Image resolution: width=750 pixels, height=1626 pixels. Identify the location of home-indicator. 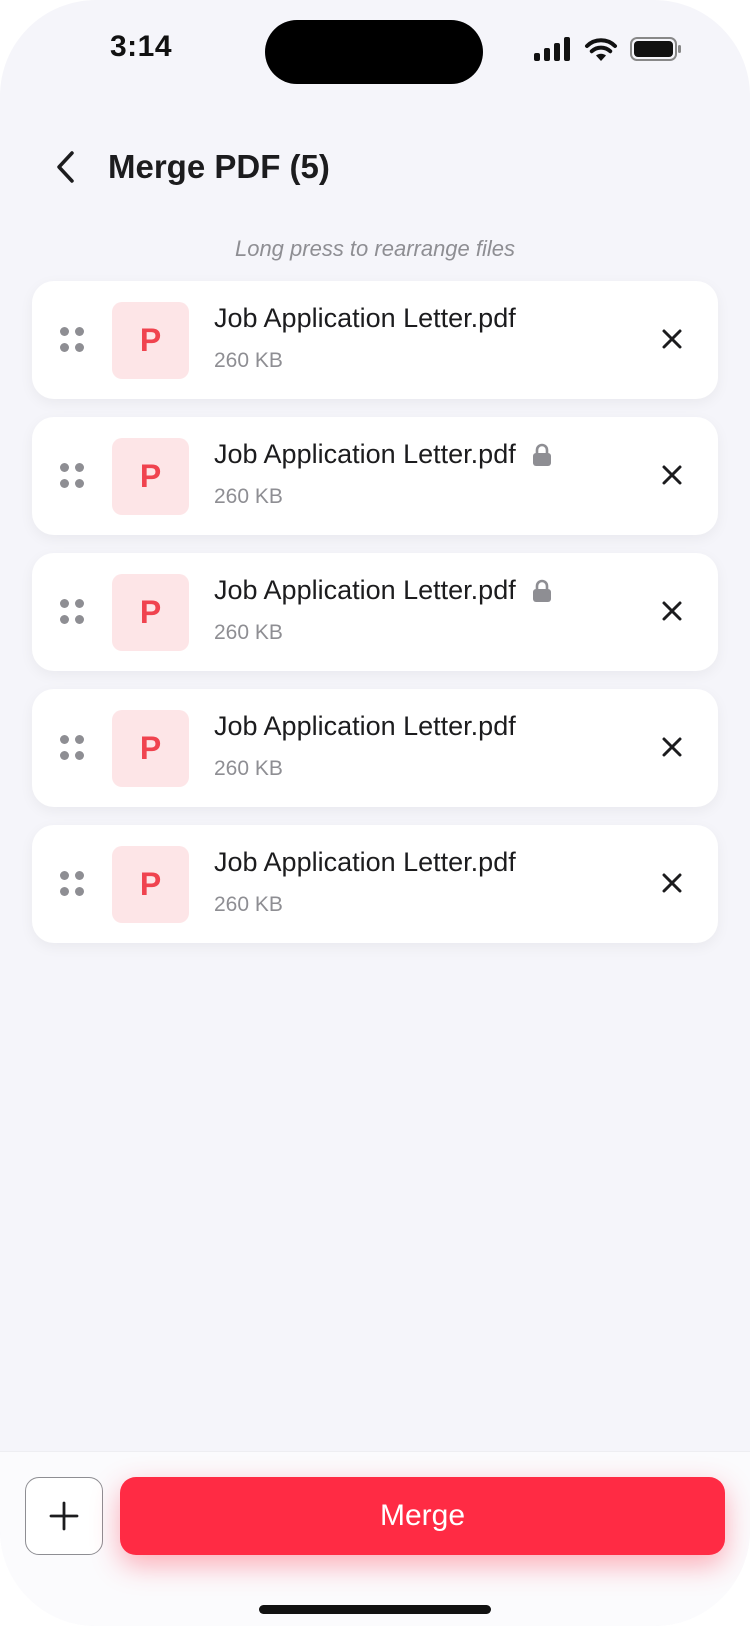
(375, 1609).